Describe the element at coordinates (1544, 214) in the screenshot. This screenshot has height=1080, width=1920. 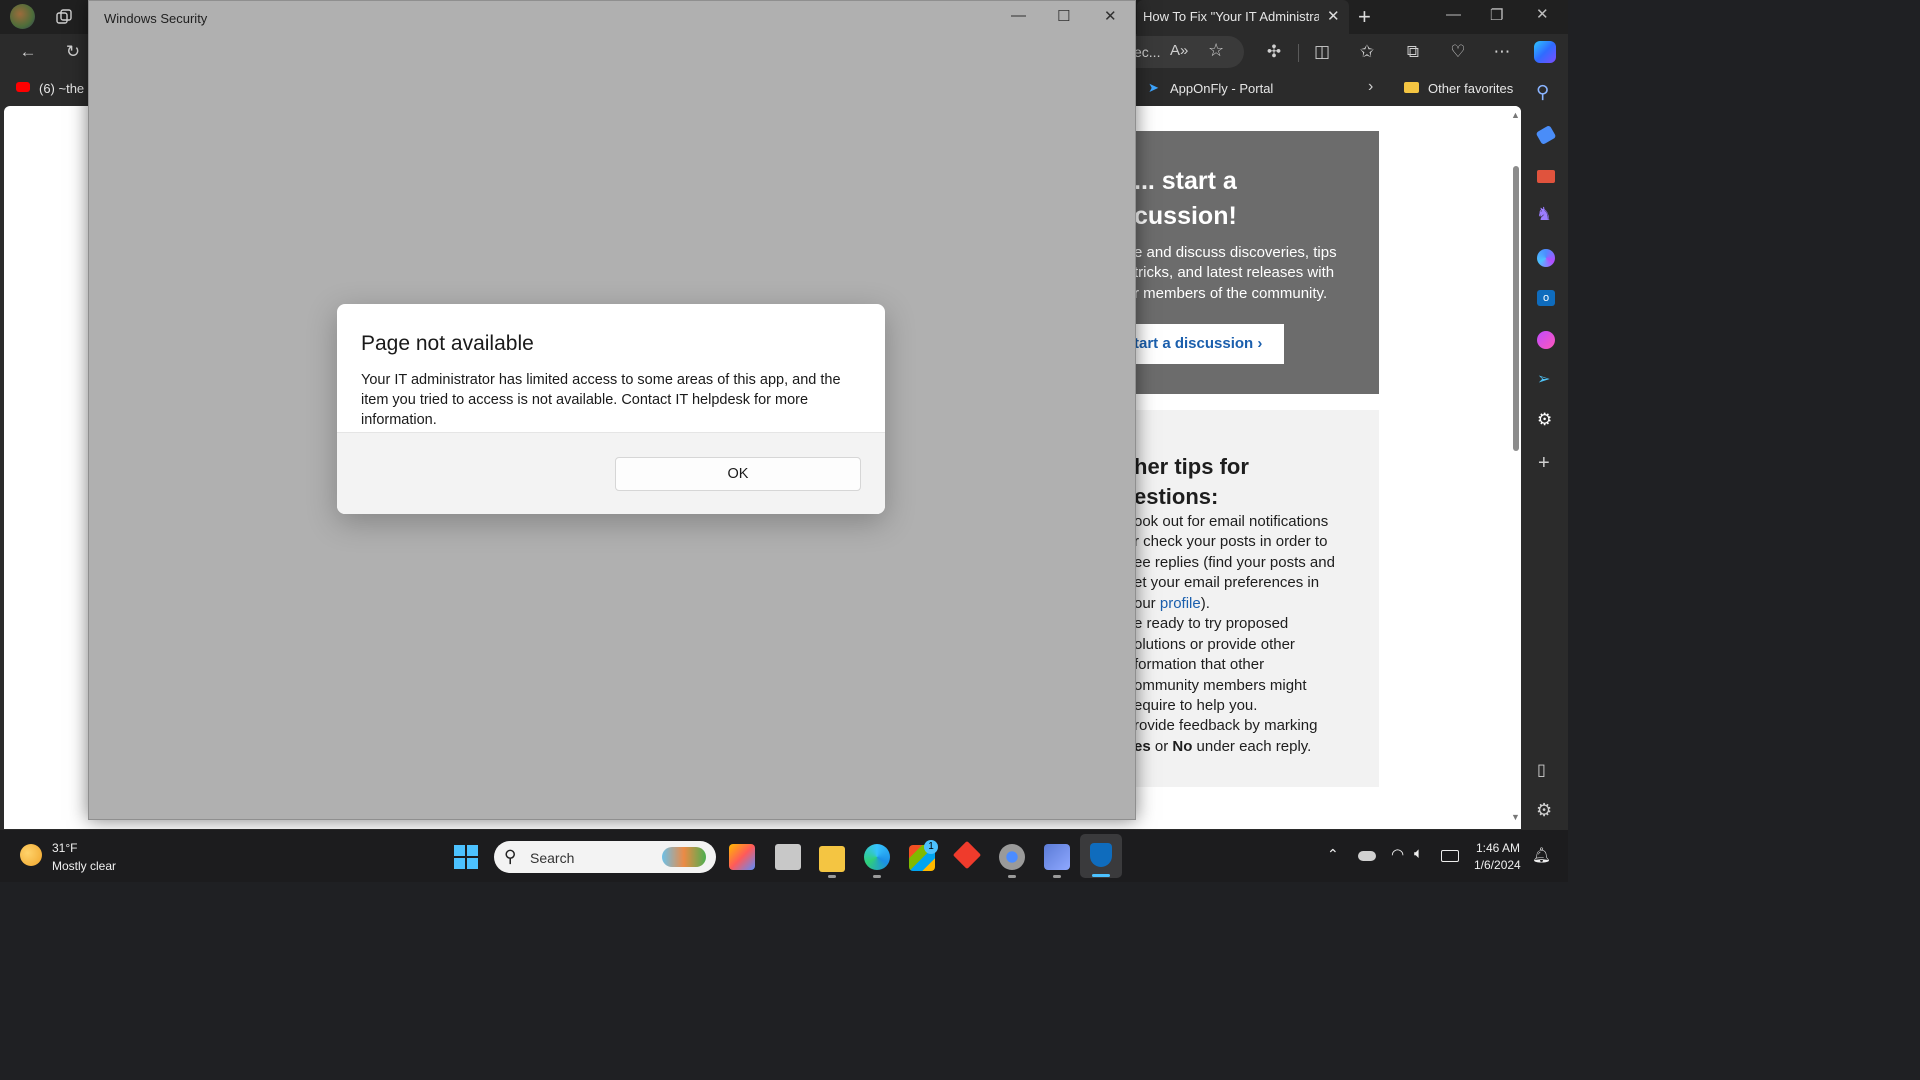
I see `games-icon: ♞` at that location.